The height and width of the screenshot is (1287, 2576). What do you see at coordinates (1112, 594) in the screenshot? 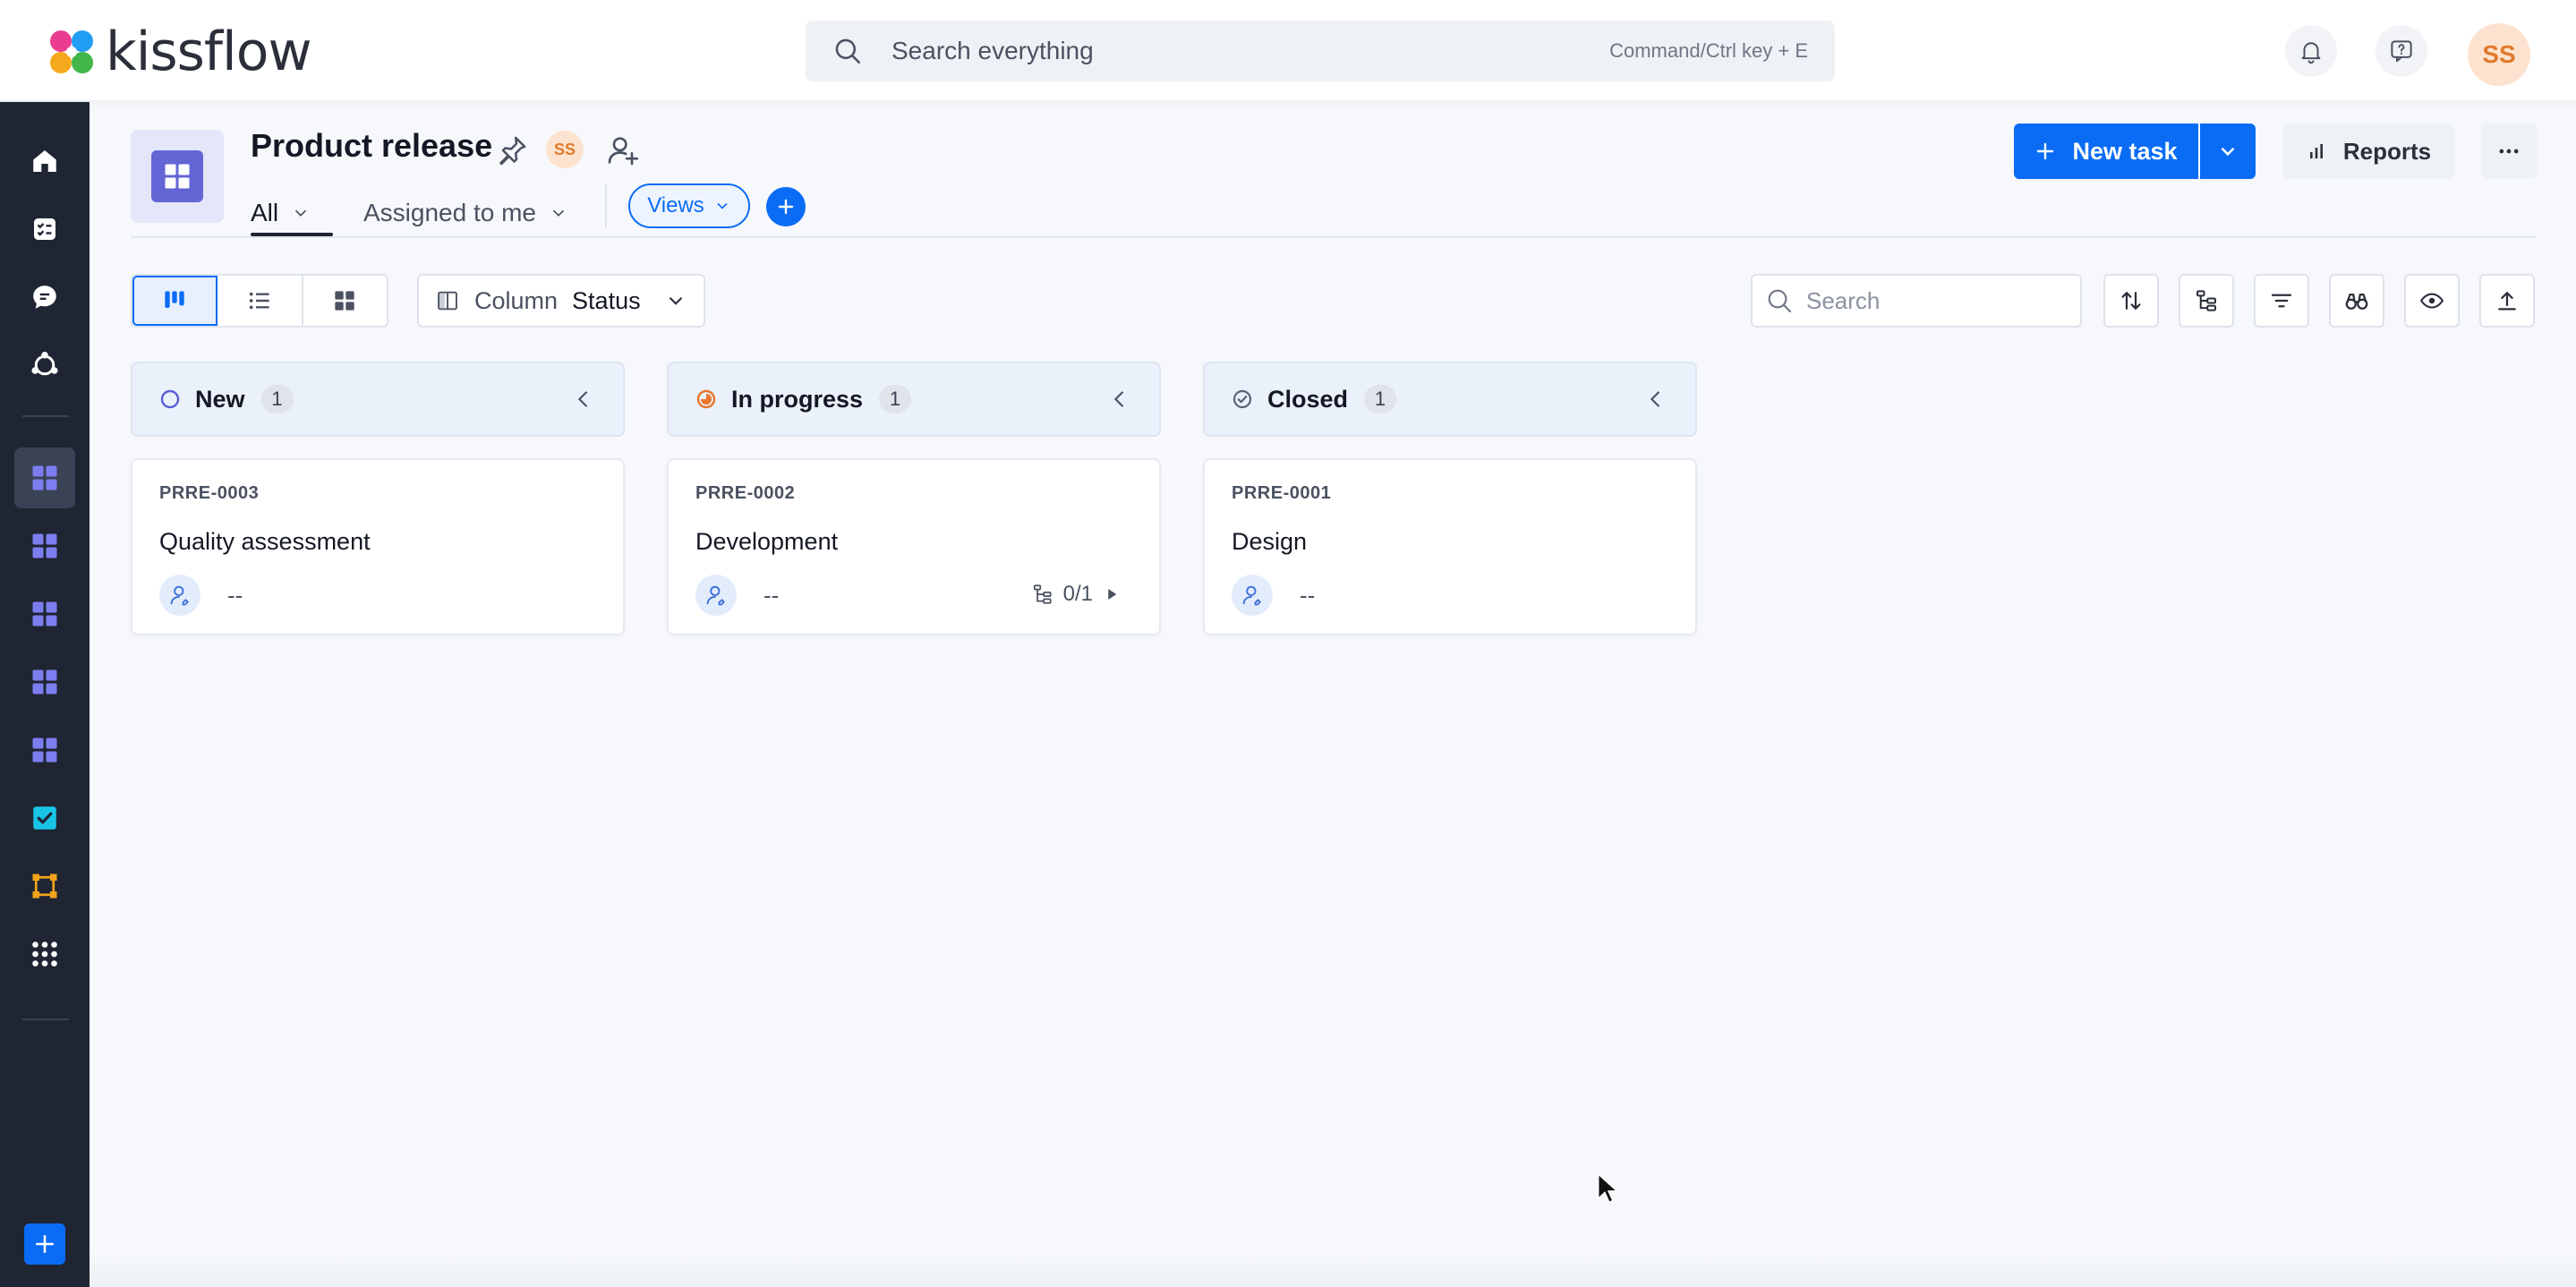
I see `expand-caret-icon` at bounding box center [1112, 594].